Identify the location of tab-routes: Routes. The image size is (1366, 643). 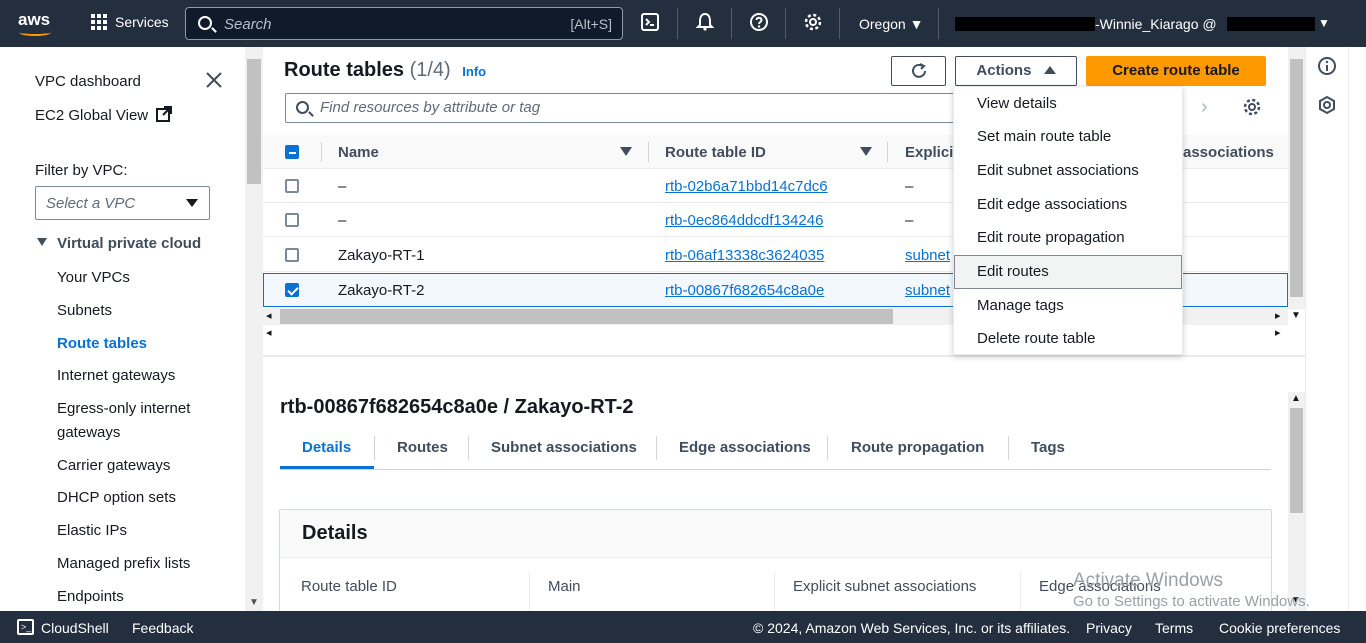
(422, 447).